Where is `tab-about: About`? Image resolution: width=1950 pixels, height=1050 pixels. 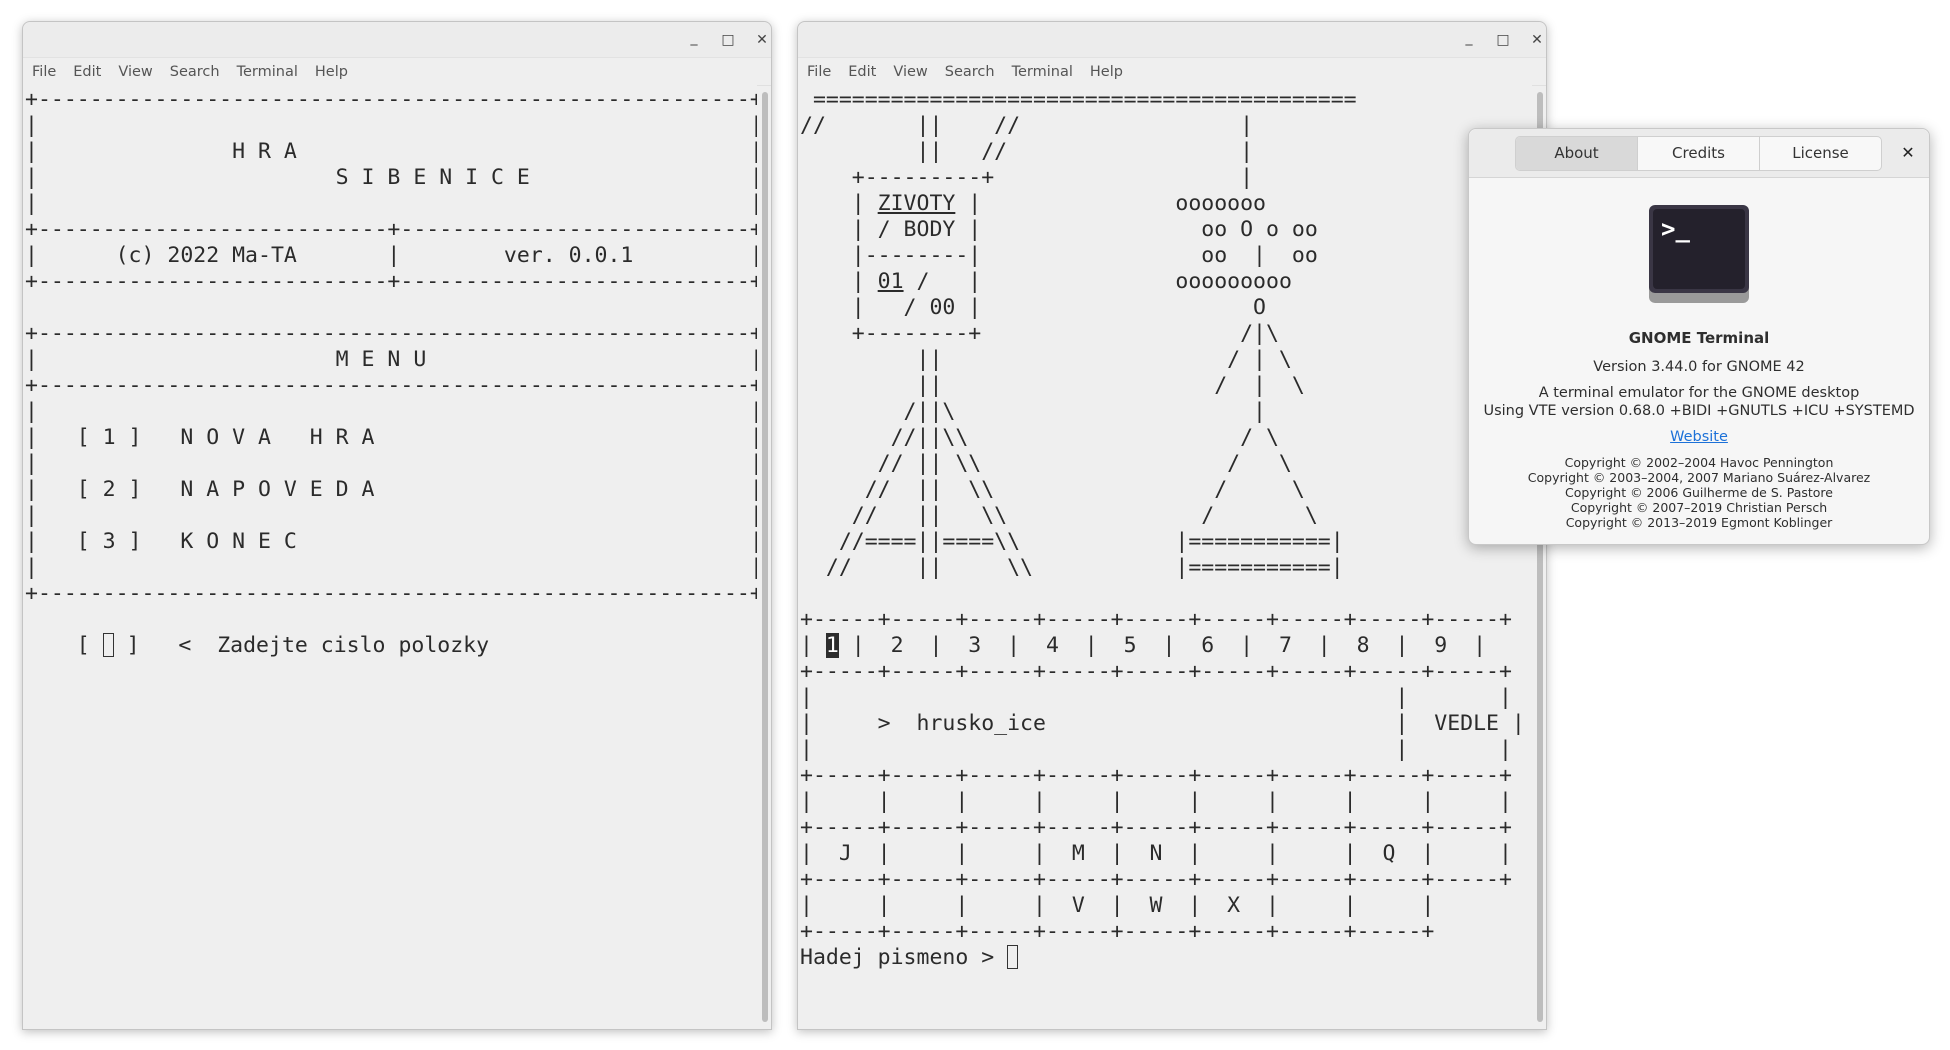 tab-about: About is located at coordinates (1577, 153).